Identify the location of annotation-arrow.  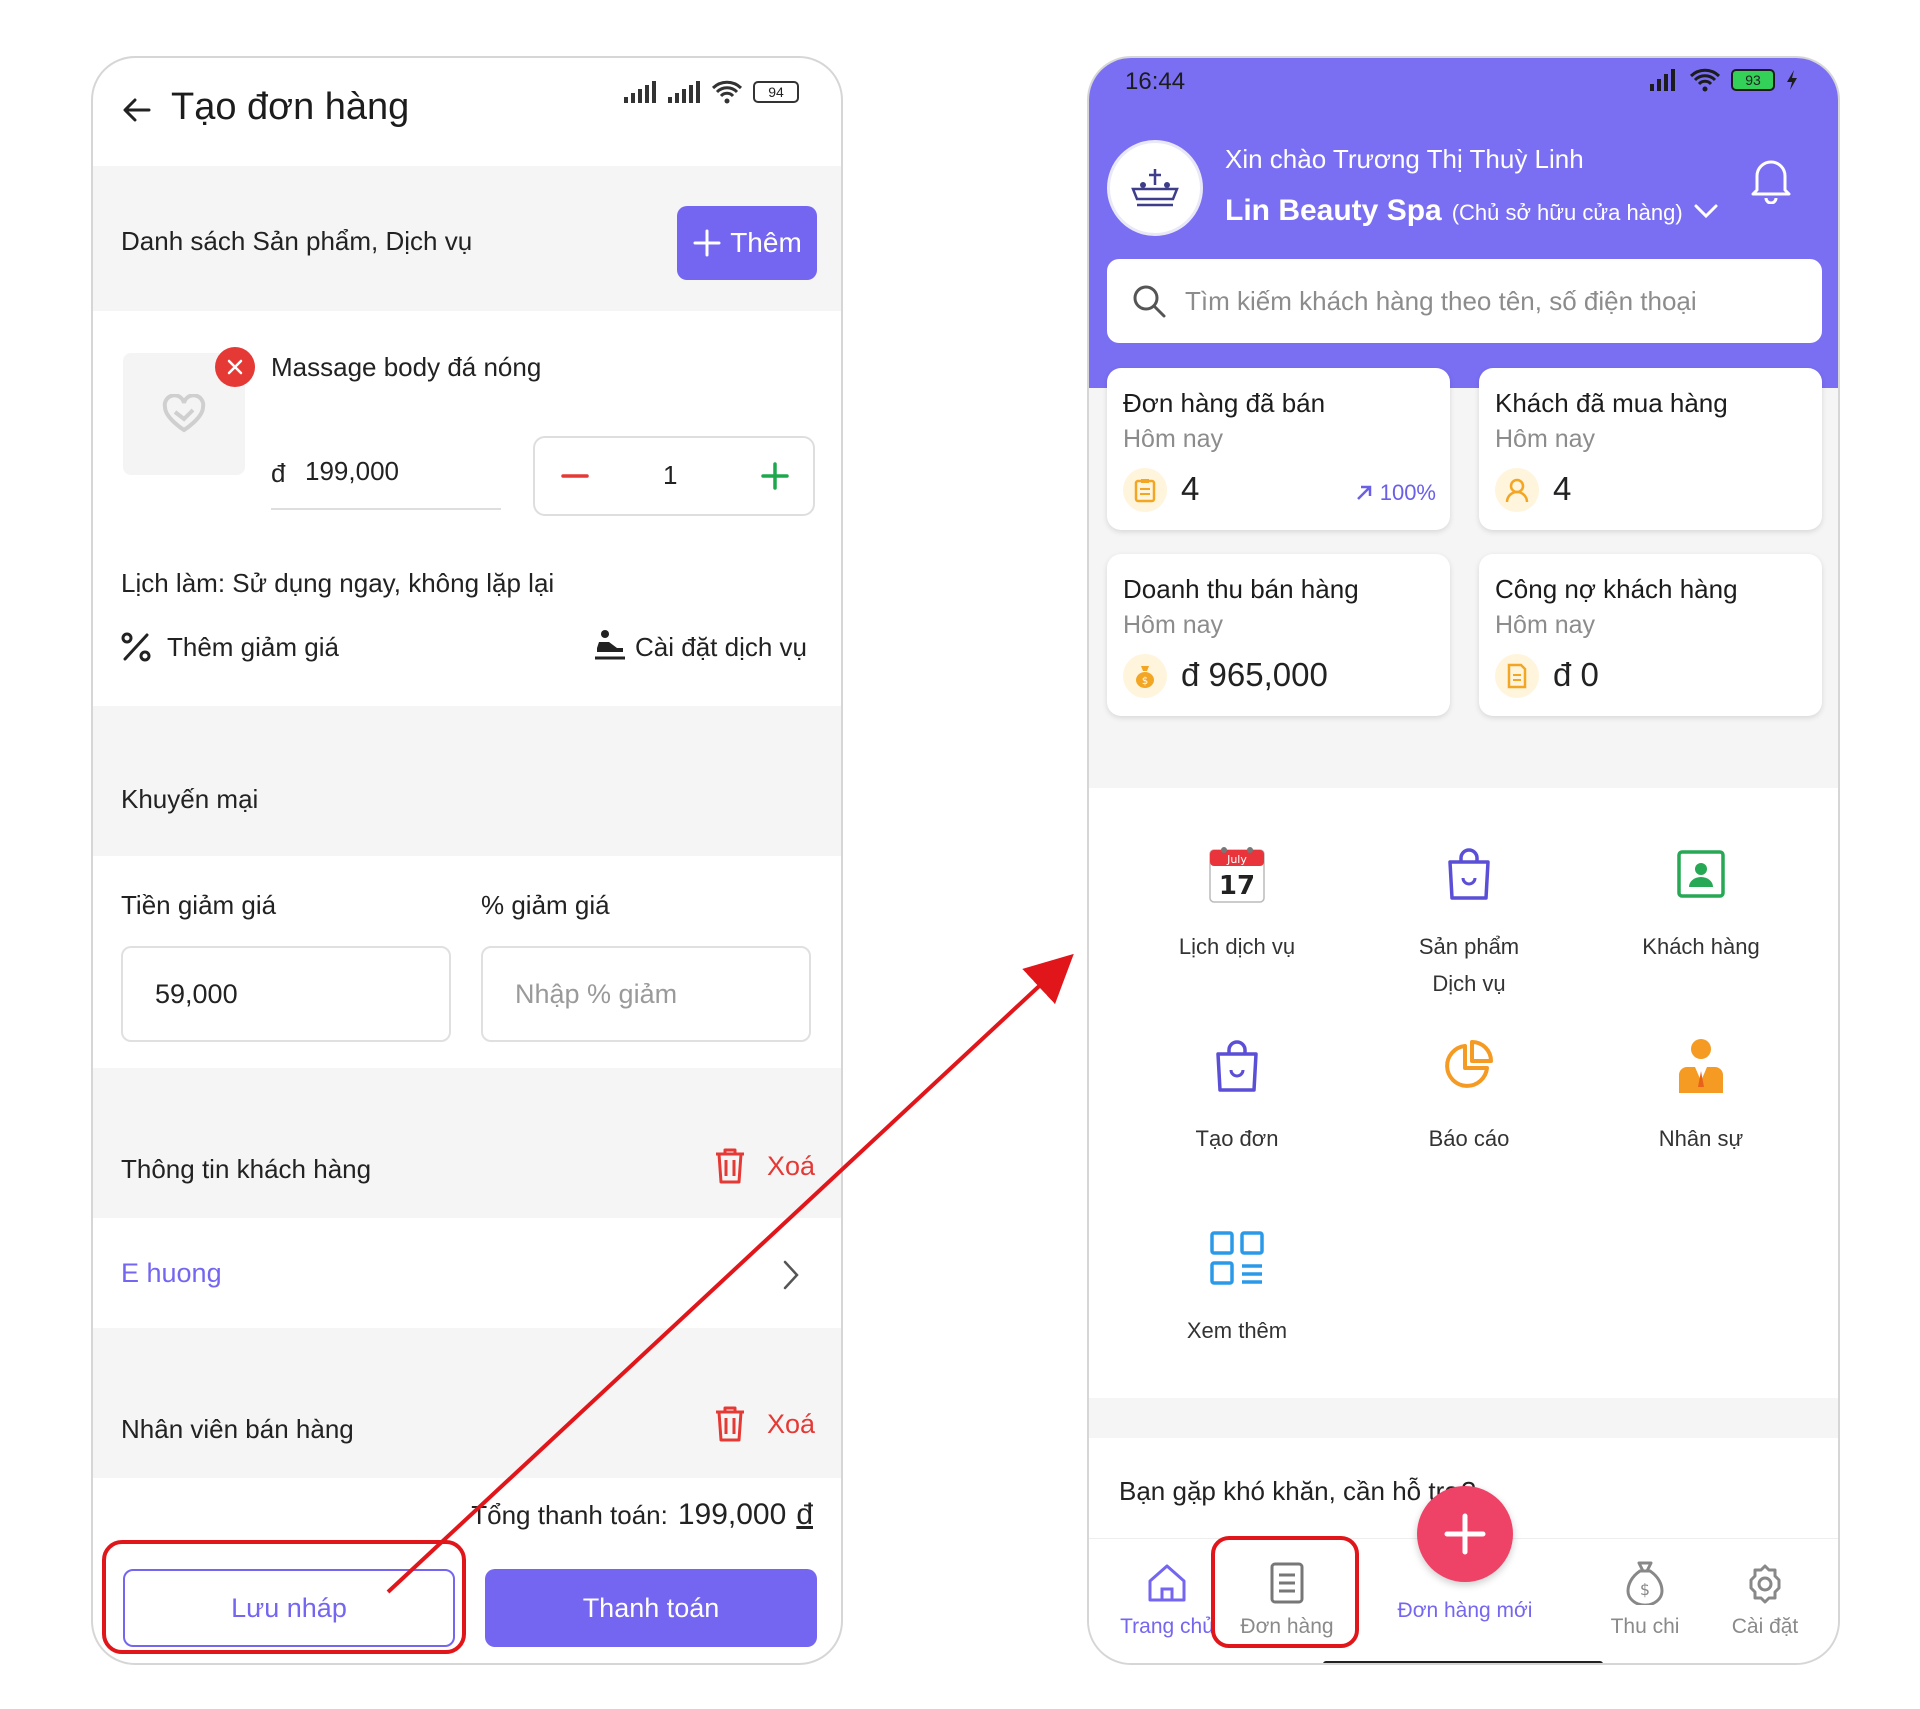
(730, 1273).